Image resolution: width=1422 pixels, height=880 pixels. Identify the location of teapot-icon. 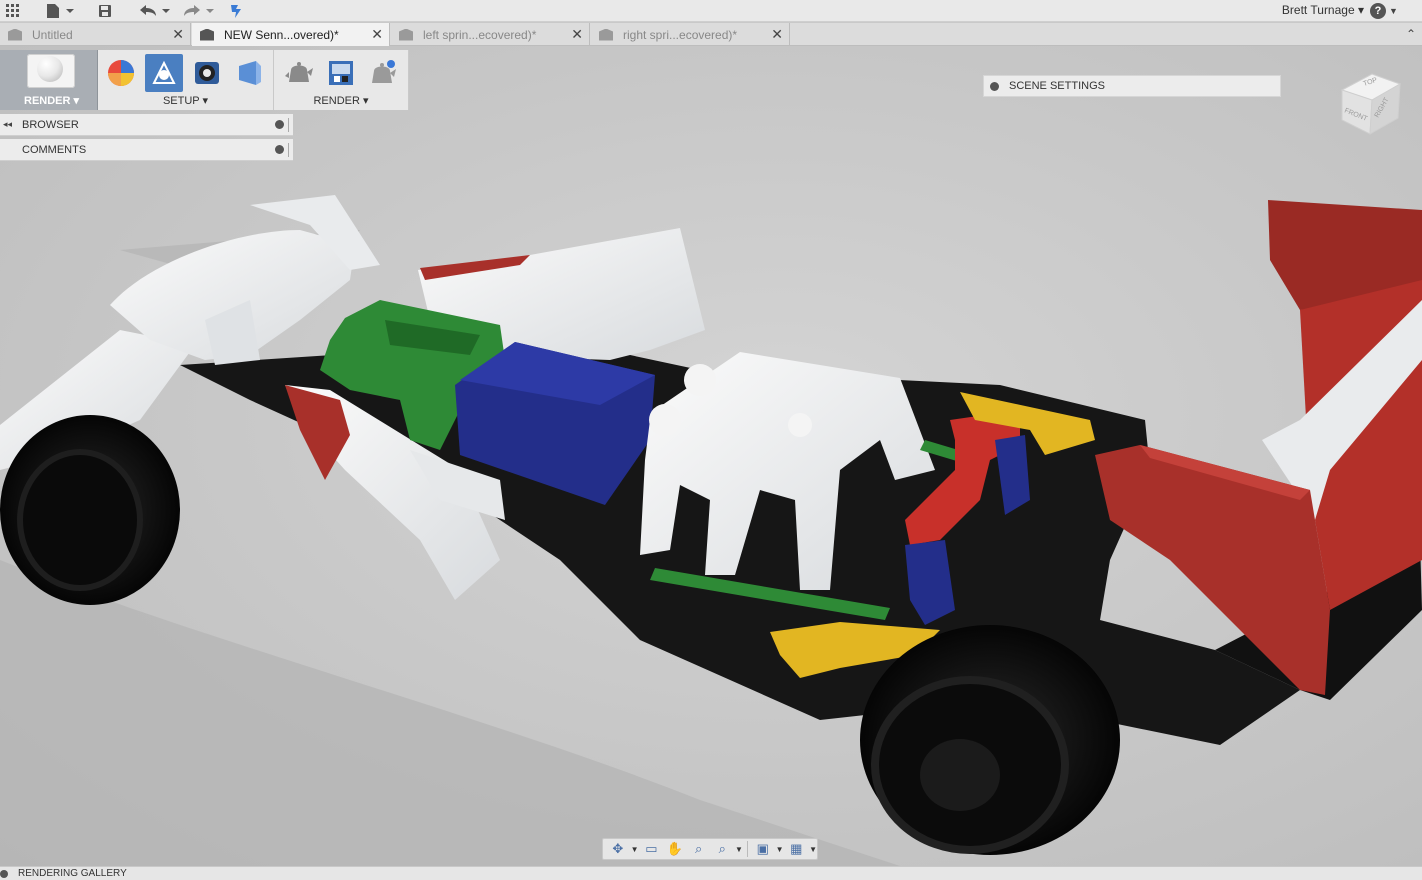
(299, 72).